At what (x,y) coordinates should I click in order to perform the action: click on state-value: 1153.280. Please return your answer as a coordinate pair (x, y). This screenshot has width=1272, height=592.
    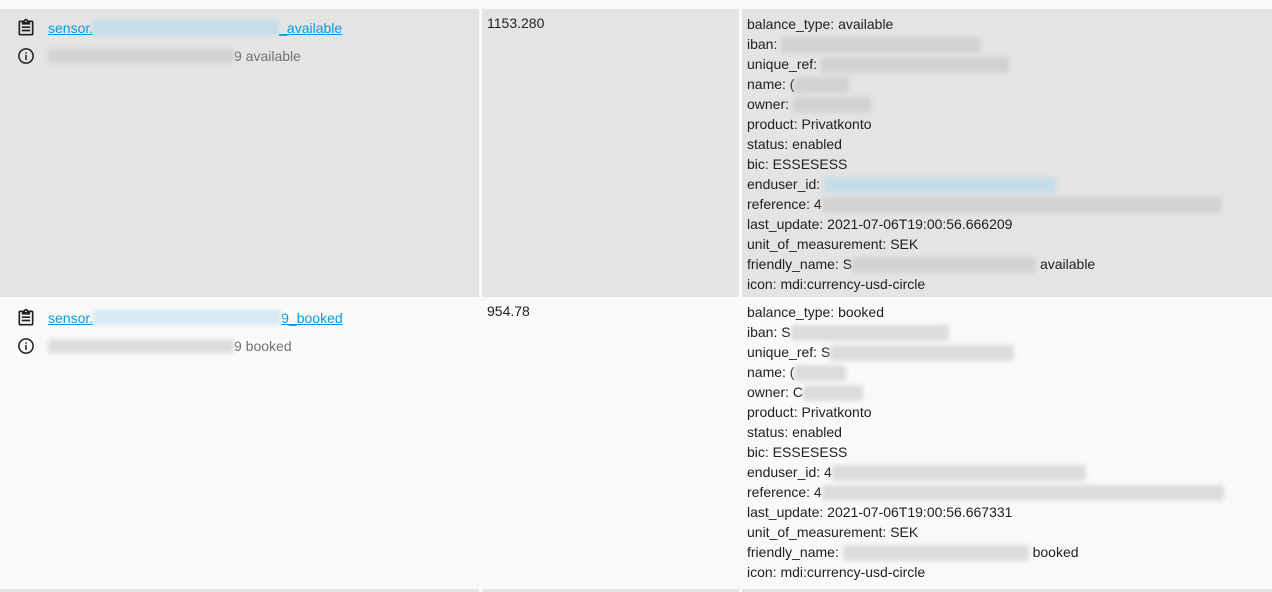
    Looking at the image, I should click on (516, 23).